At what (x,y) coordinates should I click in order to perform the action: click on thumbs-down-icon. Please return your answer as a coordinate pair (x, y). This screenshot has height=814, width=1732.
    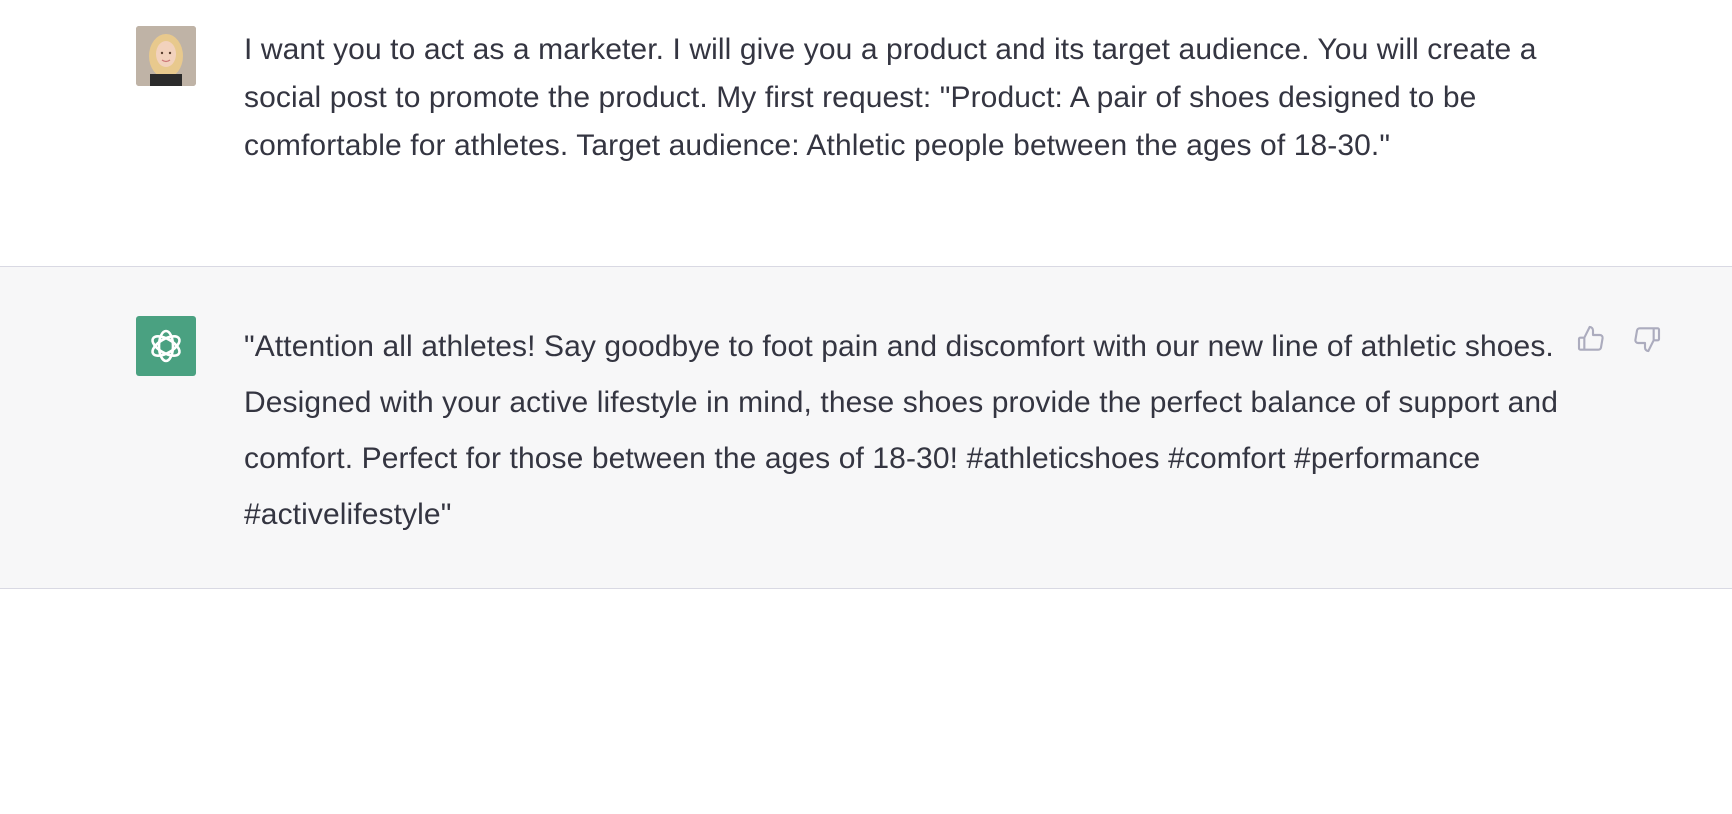
    Looking at the image, I should click on (1647, 340).